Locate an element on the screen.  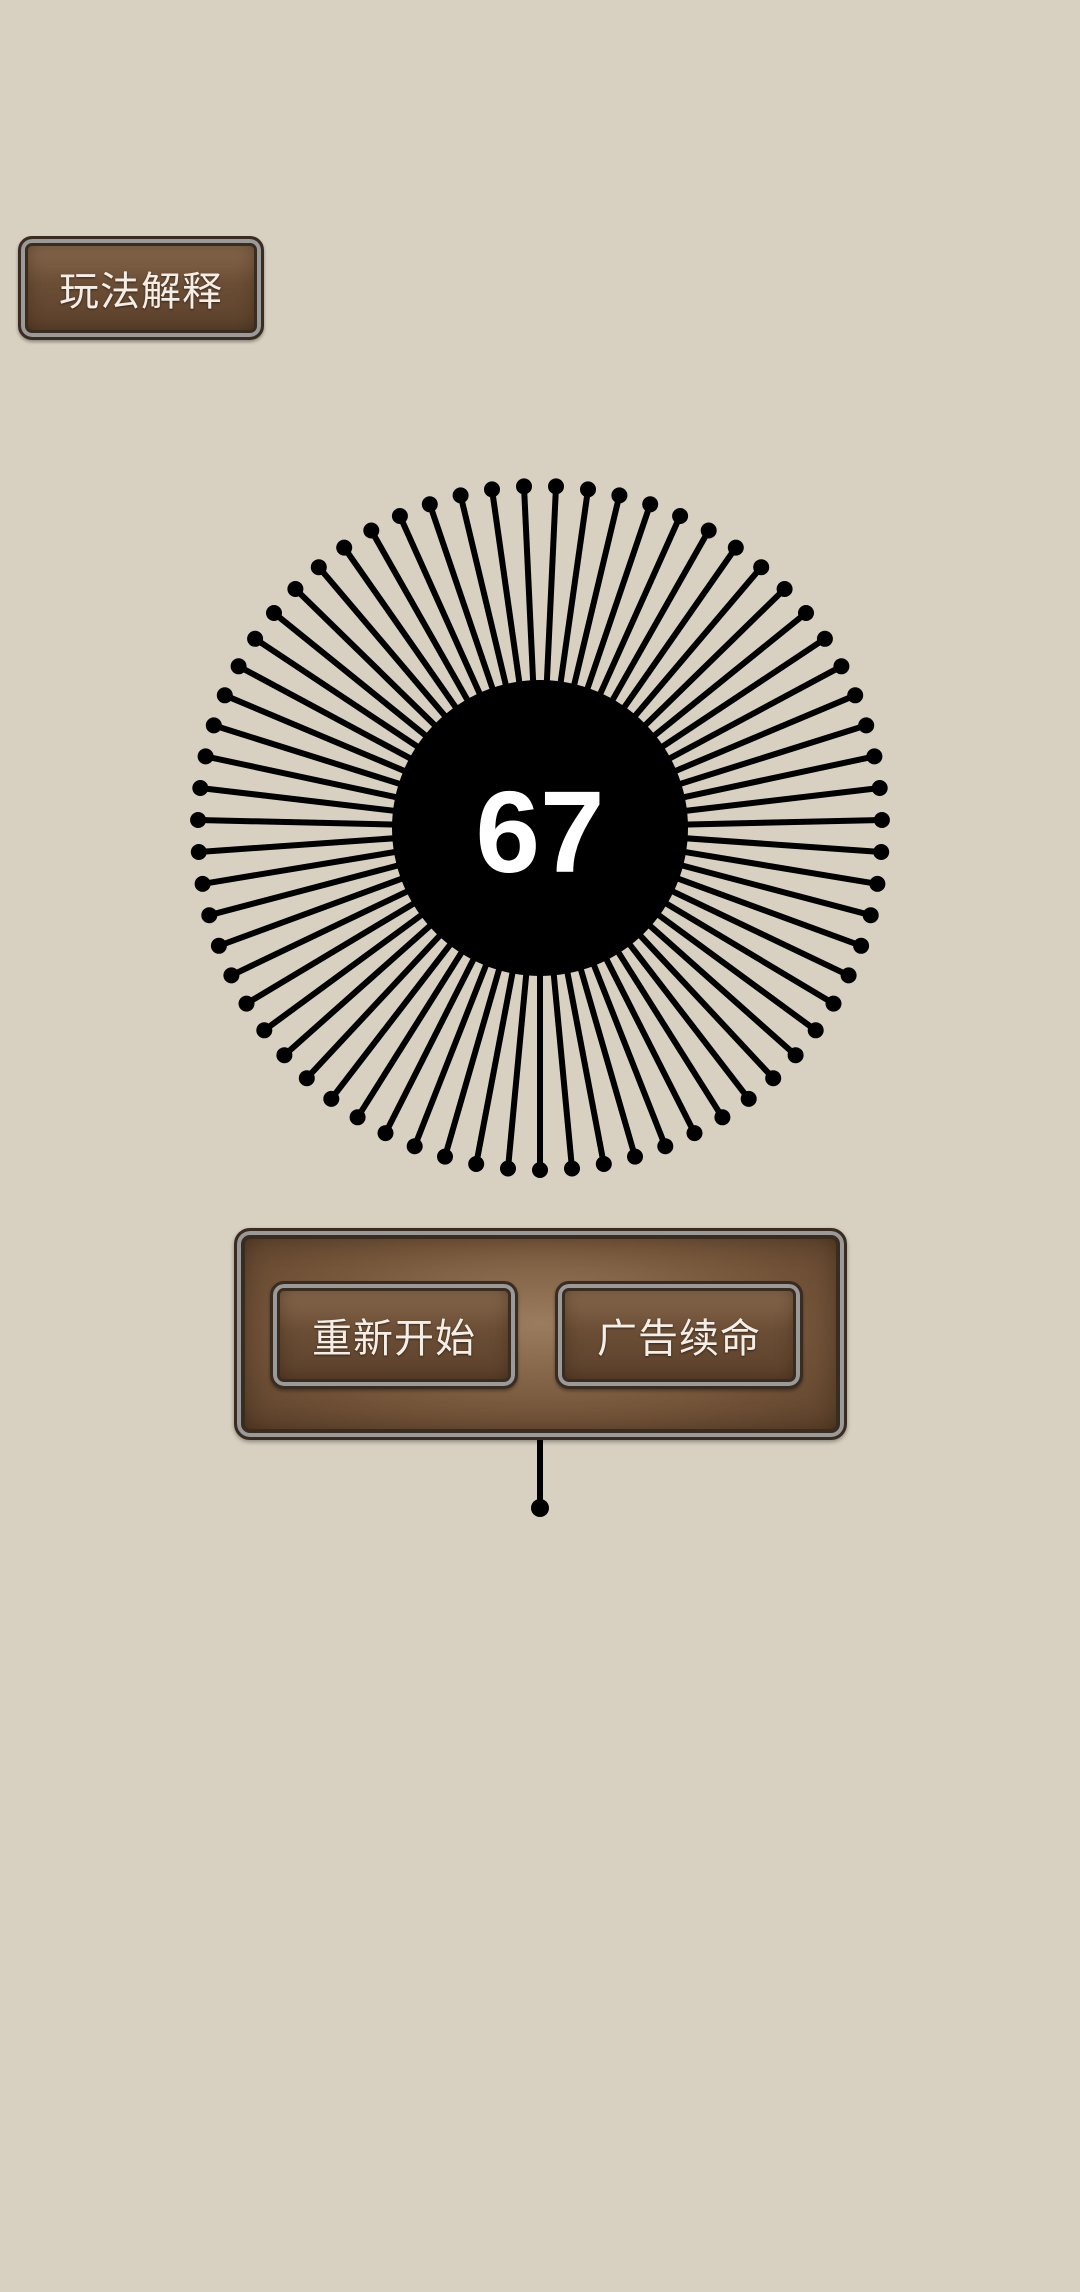
how-to-play-button: 玩法解释 is located at coordinates (141, 288).